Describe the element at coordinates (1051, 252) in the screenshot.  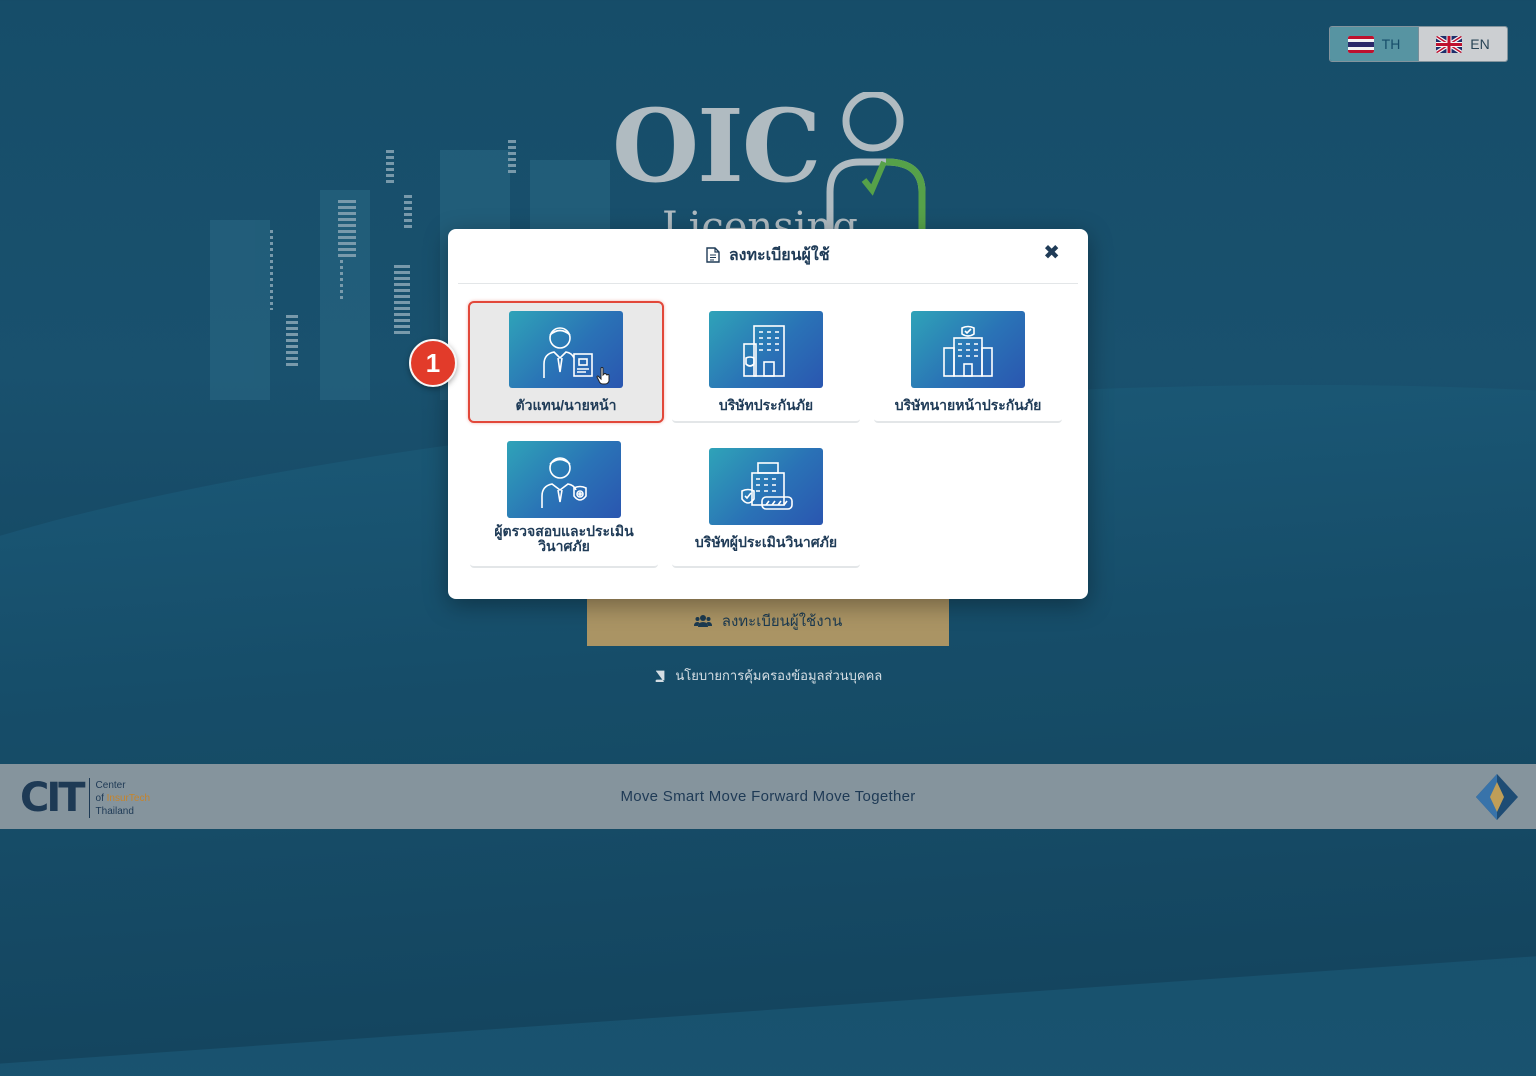
I see `close-icon: ✖` at that location.